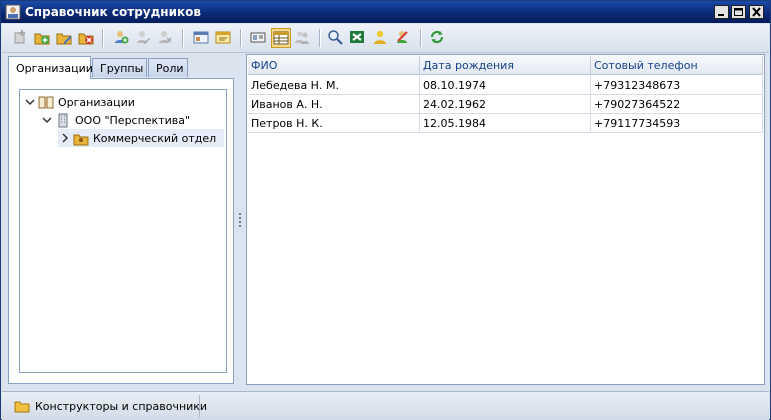 The width and height of the screenshot is (771, 420). I want to click on tree-node-company: ООО "Перспектива", so click(122, 120).